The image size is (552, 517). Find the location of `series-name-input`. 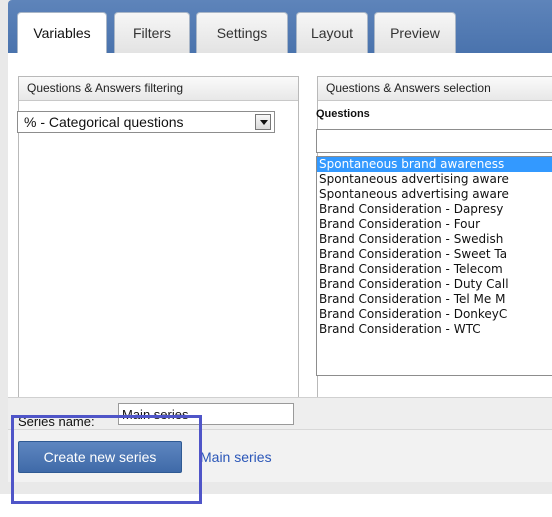

series-name-input is located at coordinates (206, 414).